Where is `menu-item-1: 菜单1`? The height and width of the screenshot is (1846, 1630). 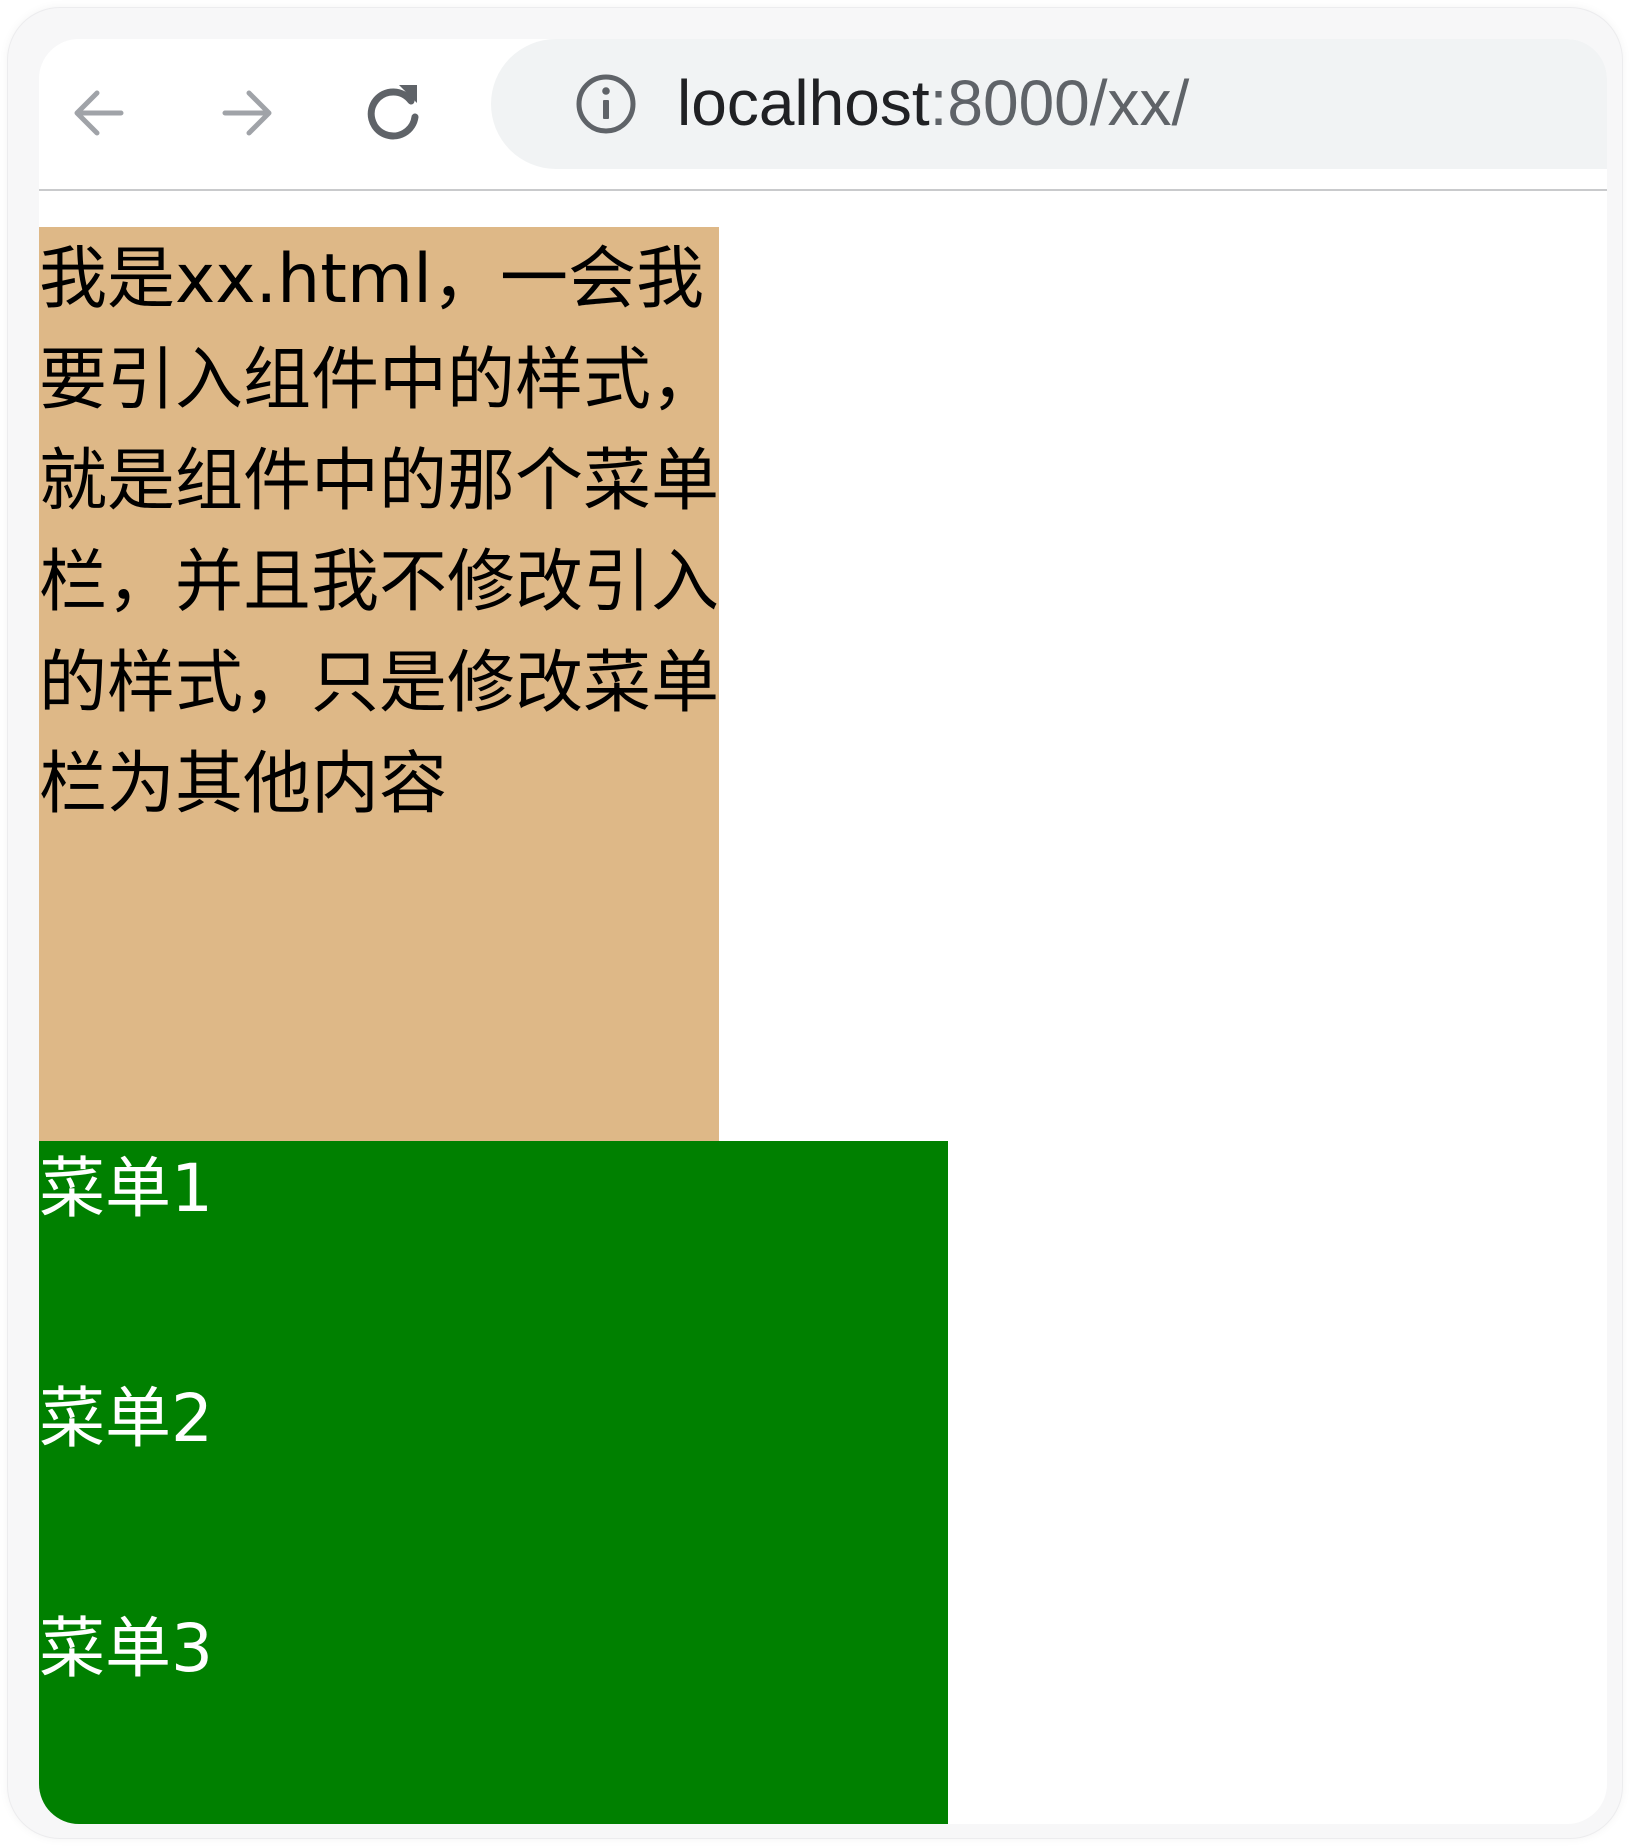 menu-item-1: 菜单1 is located at coordinates (126, 1189).